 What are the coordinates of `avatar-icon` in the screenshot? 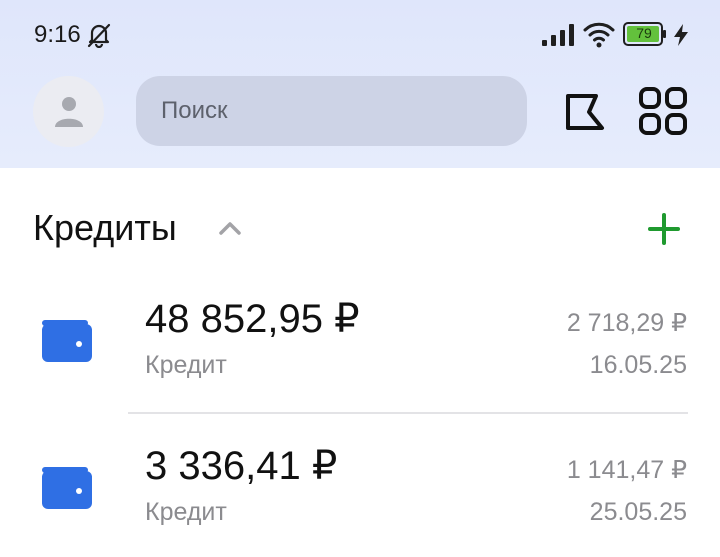 It's located at (69, 112).